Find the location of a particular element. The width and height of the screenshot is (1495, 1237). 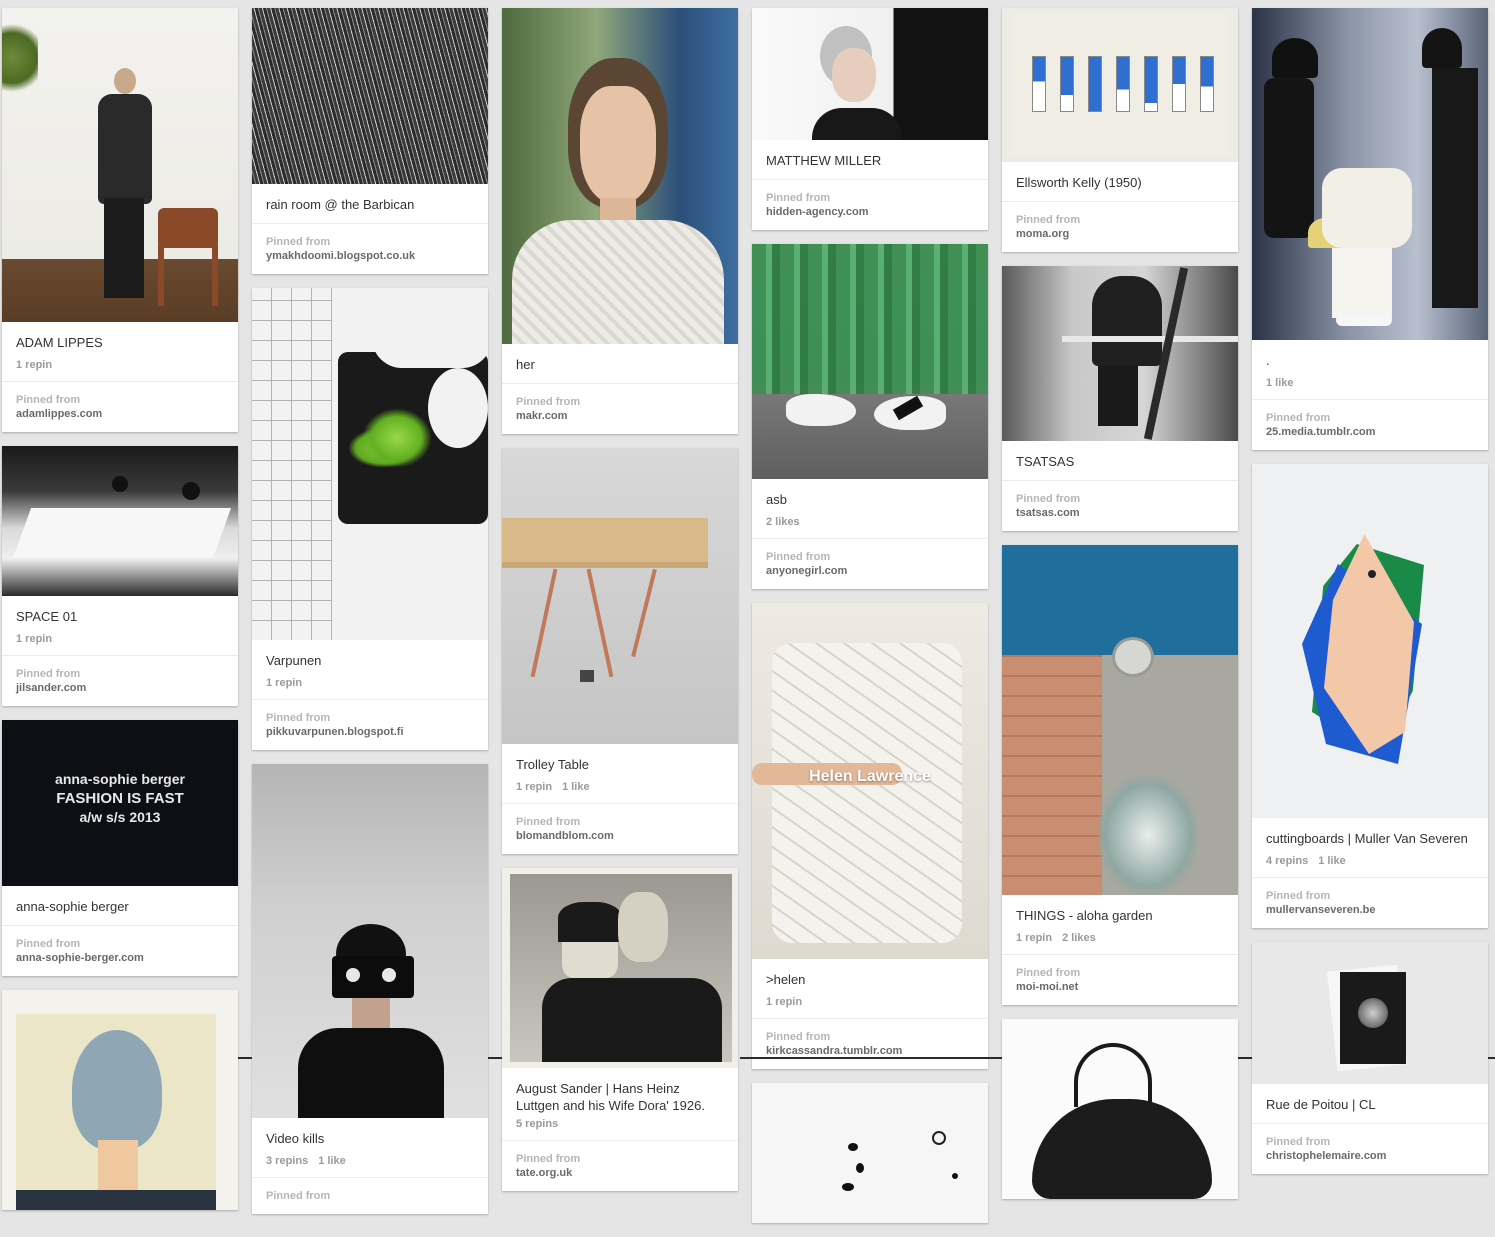

pin-card-tsatsas: TSATSAS Pinned from tsatsas.com is located at coordinates (1120, 398).